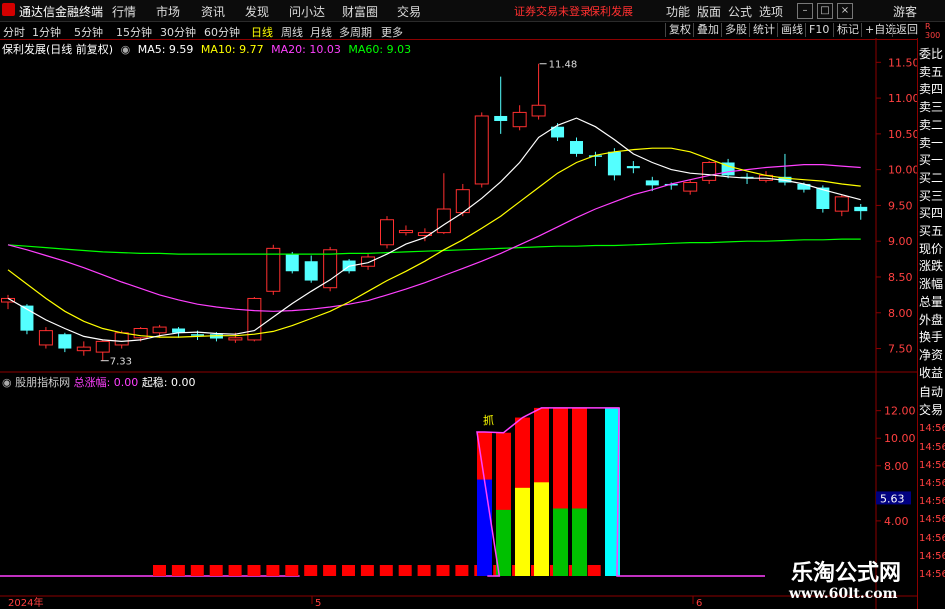 The width and height of the screenshot is (945, 609). What do you see at coordinates (931, 160) in the screenshot?
I see `side-item: 买一` at bounding box center [931, 160].